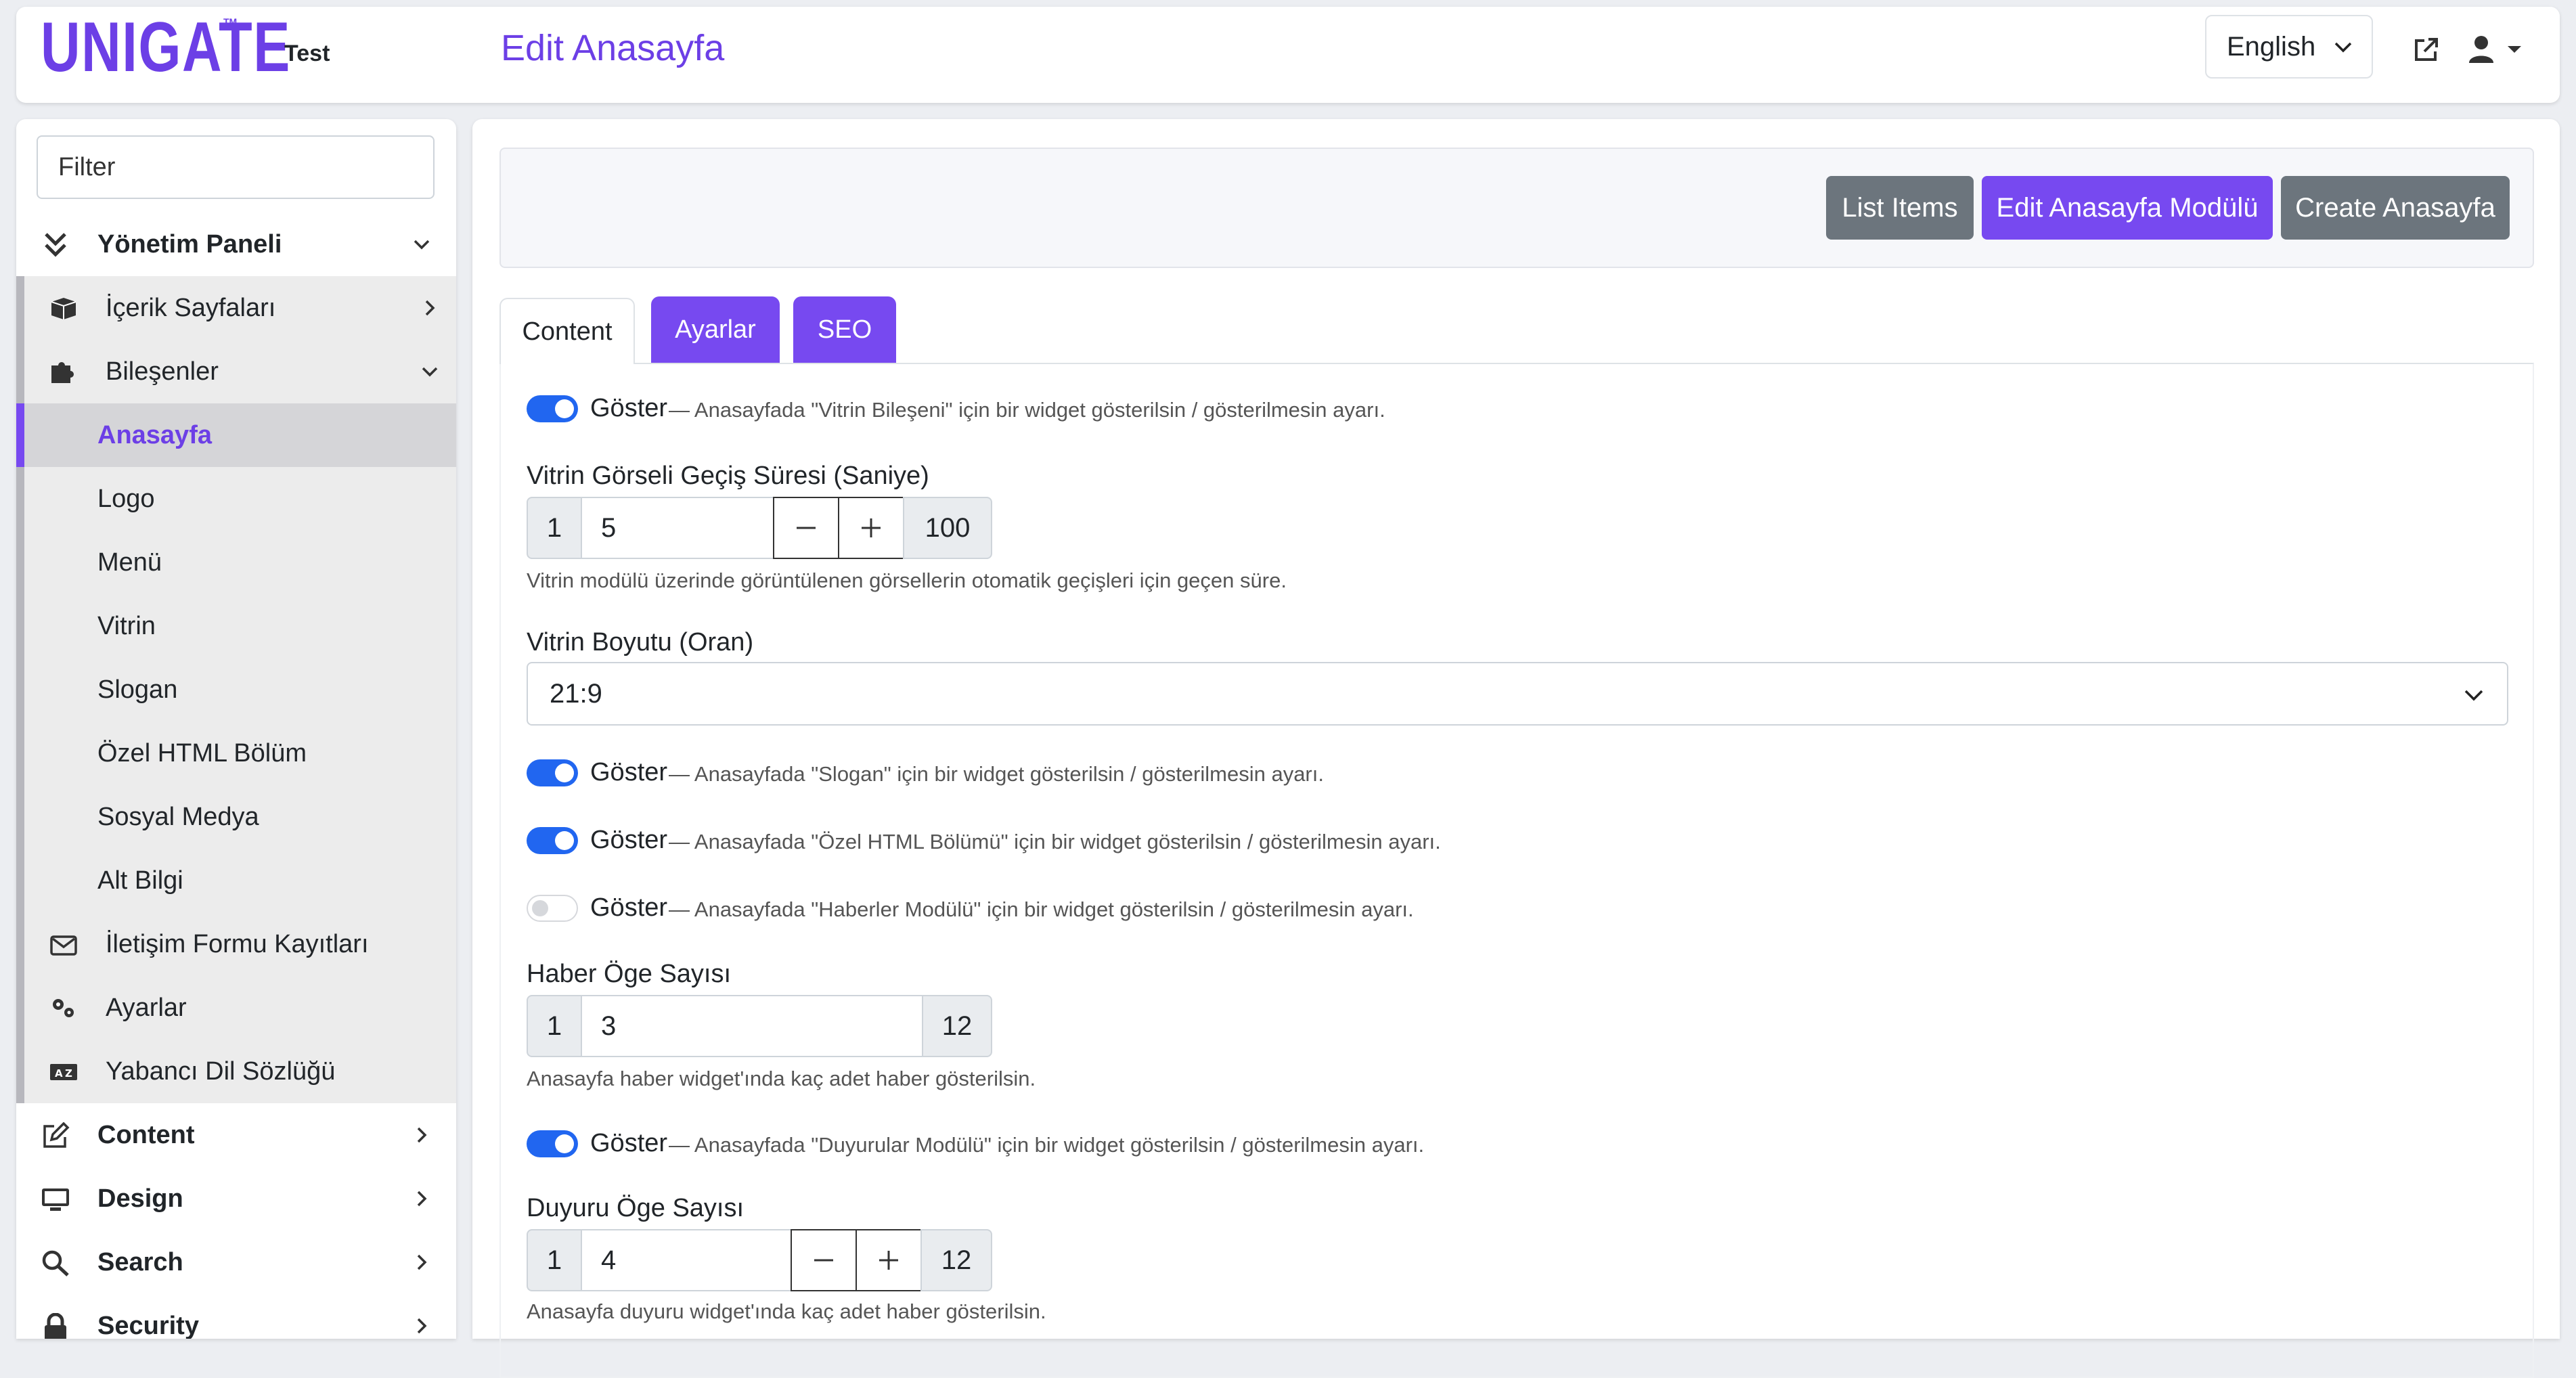 The height and width of the screenshot is (1378, 2576). I want to click on create-anasayfa-button: Create Anasayfa, so click(2395, 208).